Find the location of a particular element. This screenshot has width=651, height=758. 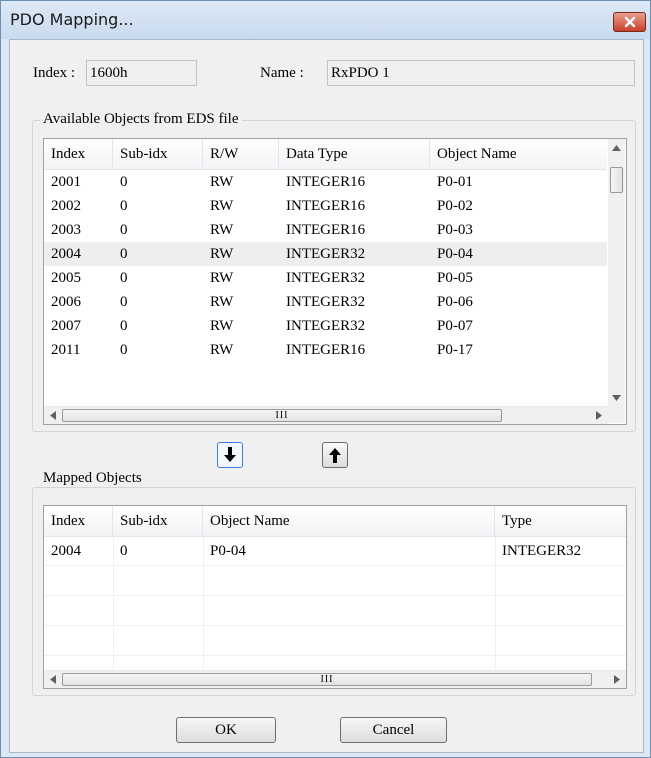

available-row: 2005 0 RW INTEGER32 P0-05 is located at coordinates (325, 278).